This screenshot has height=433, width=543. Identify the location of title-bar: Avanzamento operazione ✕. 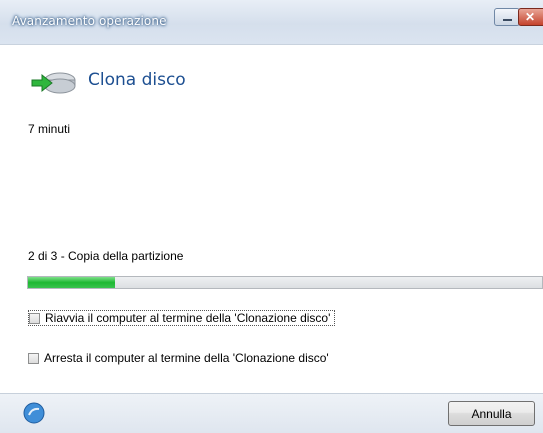
(271, 22).